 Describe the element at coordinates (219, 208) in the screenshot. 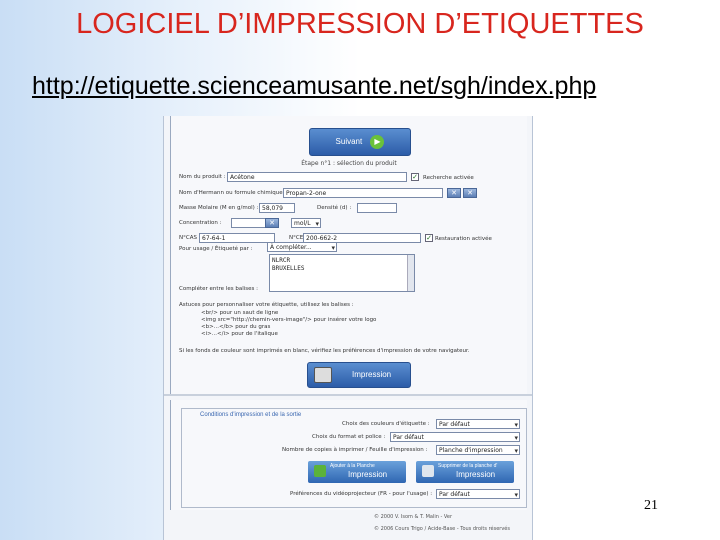

I see `masse-molaire-label: Masse Molaire (M en g/mol) :` at that location.